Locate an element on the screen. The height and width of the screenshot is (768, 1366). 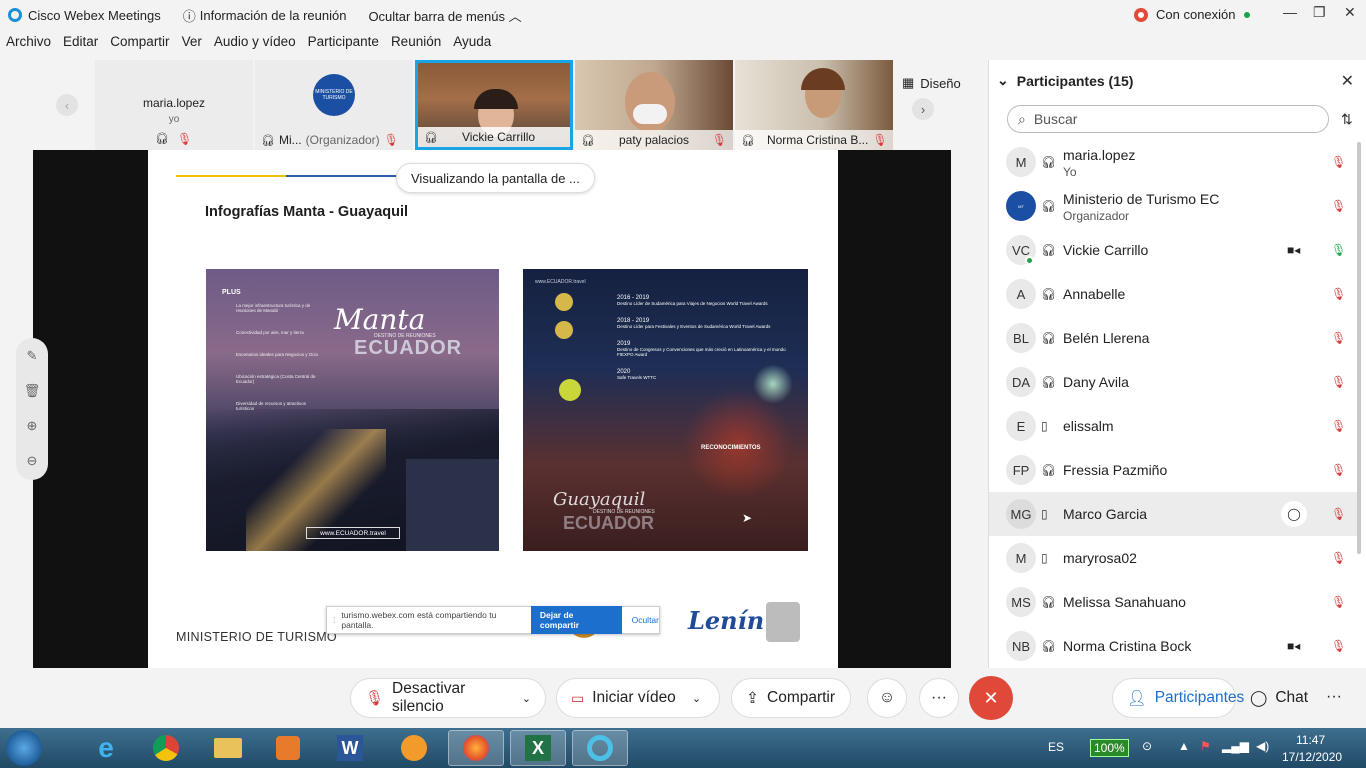
menu-audio-video: Audio y vídeo is located at coordinates (255, 45).